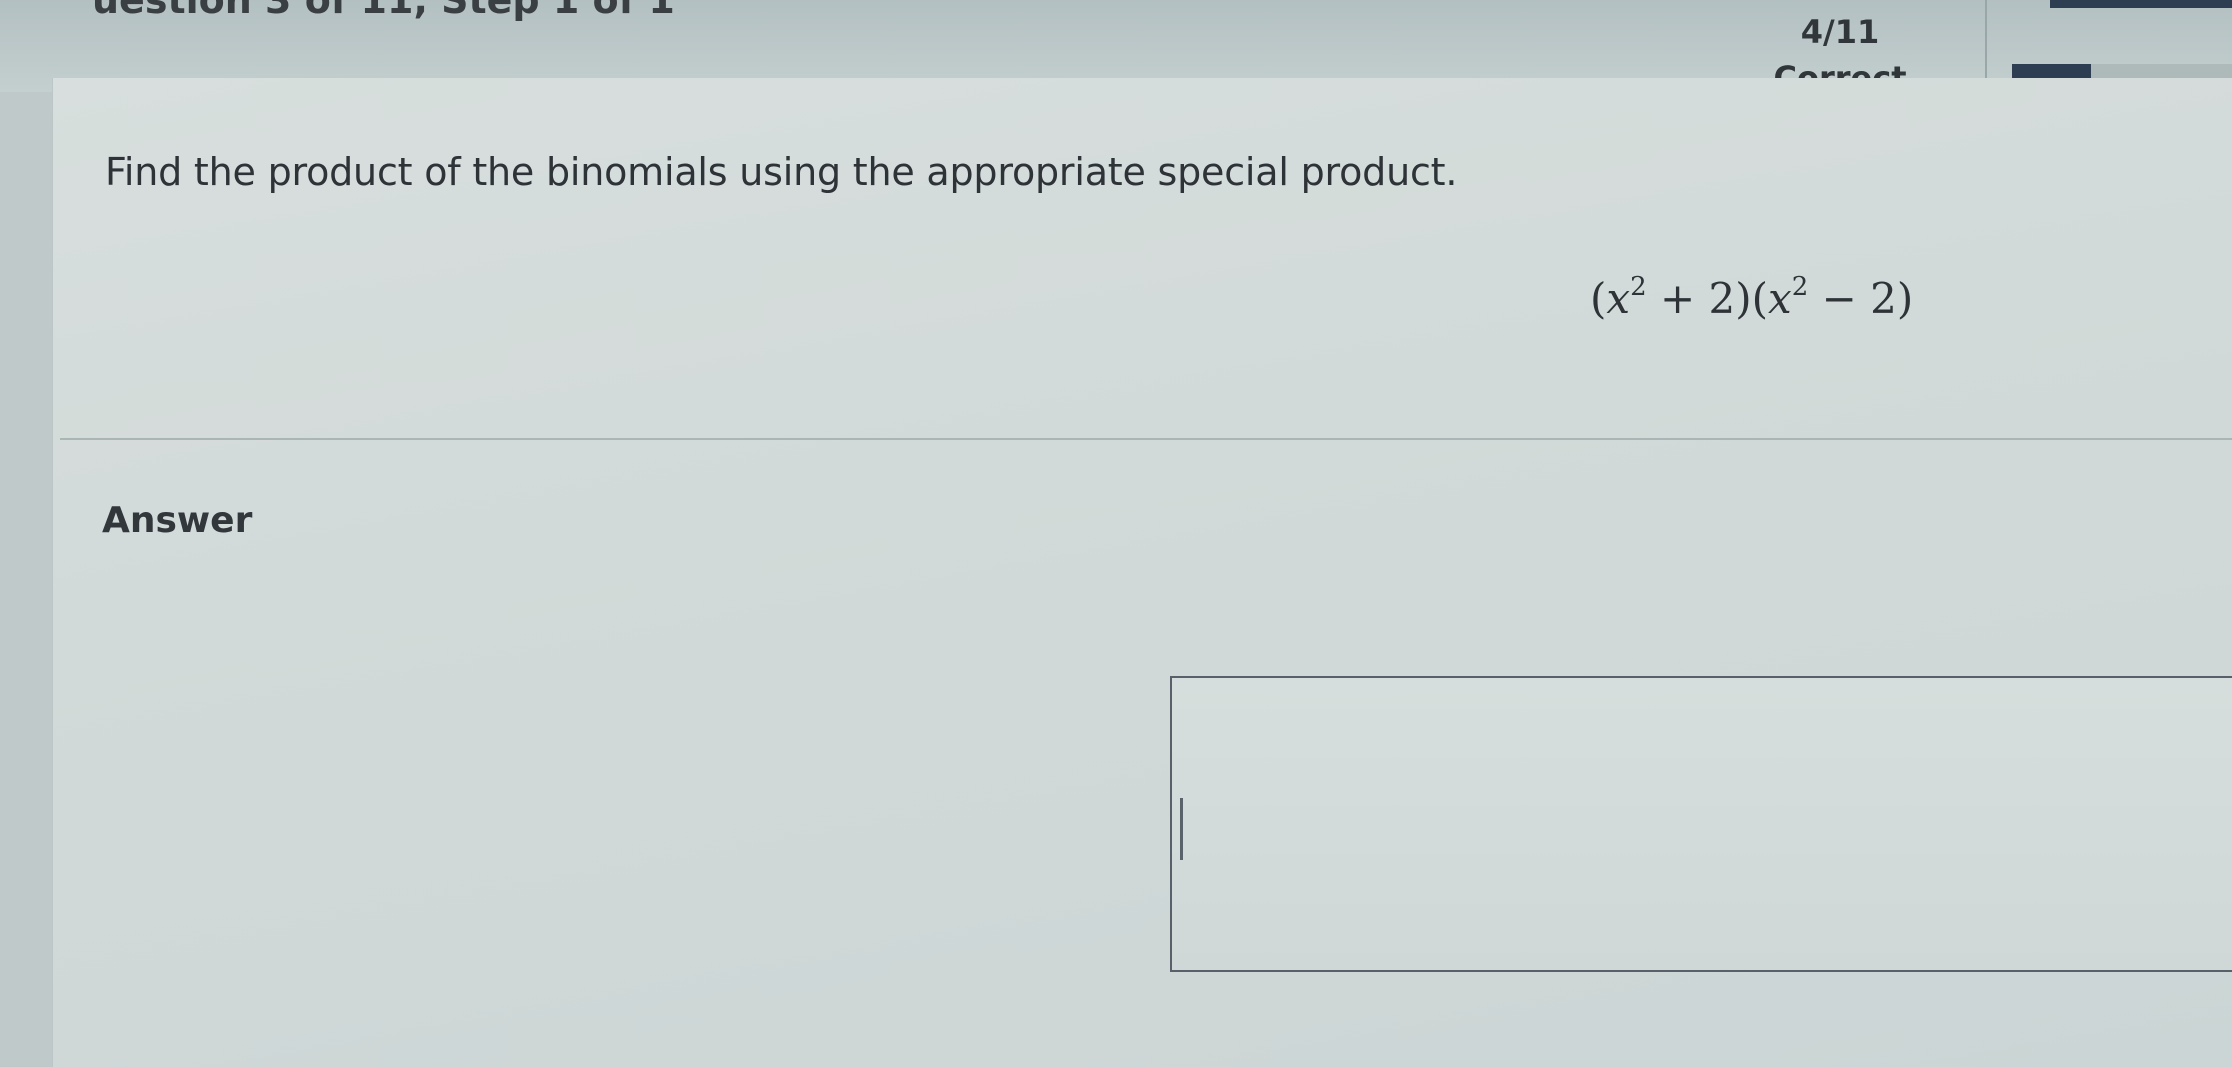 Image resolution: width=2232 pixels, height=1067 pixels. I want to click on answer-input, so click(1701, 824).